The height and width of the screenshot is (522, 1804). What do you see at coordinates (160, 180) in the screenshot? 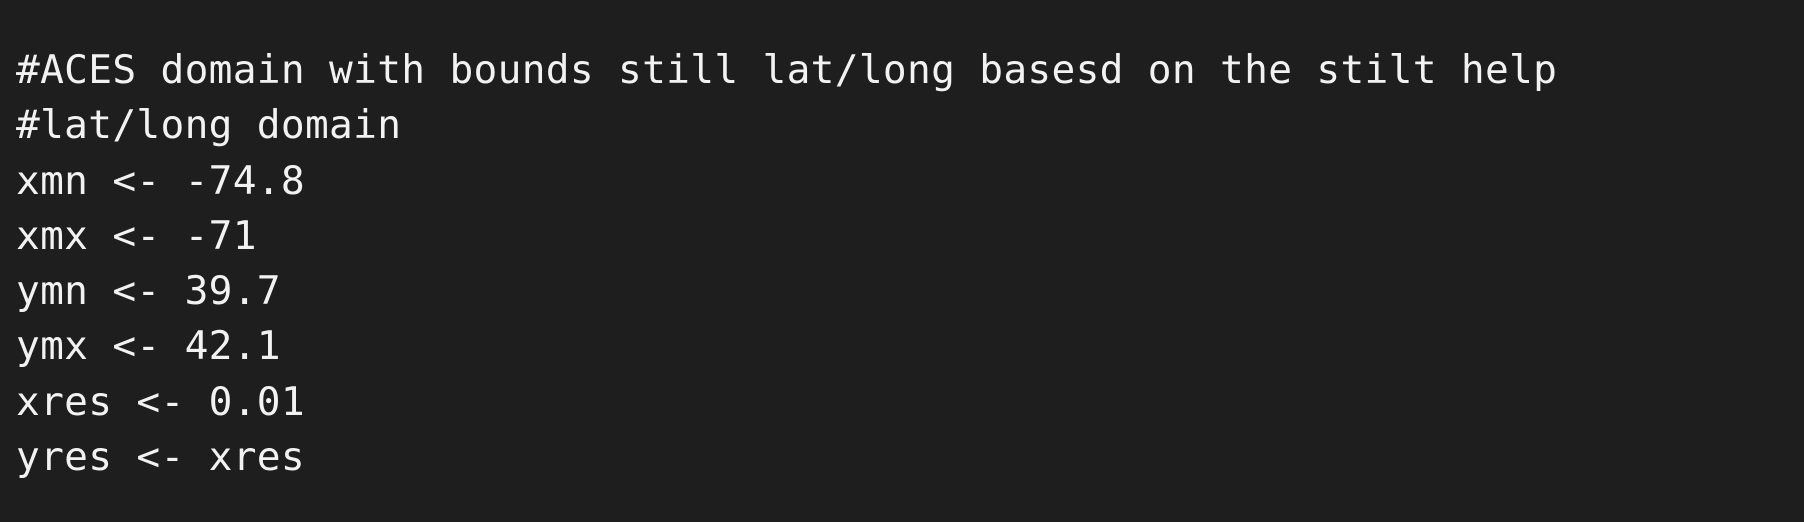
I see `code-line-xmn: xmn <- -74.8` at bounding box center [160, 180].